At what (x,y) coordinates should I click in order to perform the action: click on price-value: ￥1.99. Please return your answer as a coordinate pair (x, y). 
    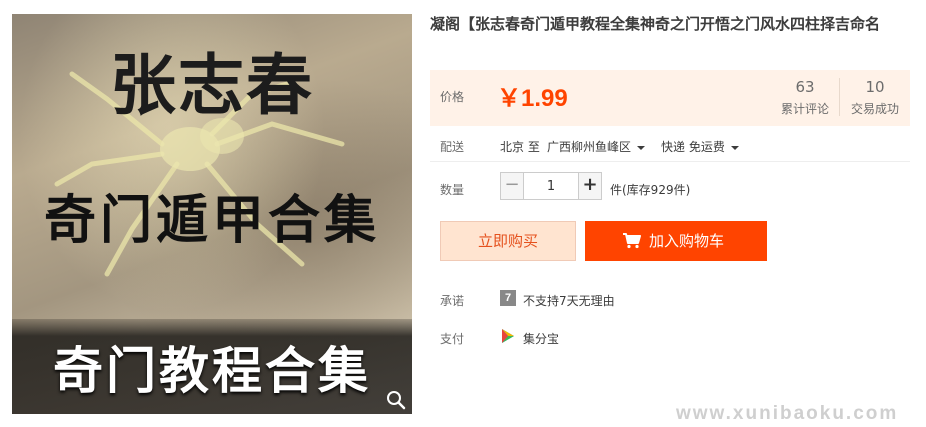
    Looking at the image, I should click on (532, 98).